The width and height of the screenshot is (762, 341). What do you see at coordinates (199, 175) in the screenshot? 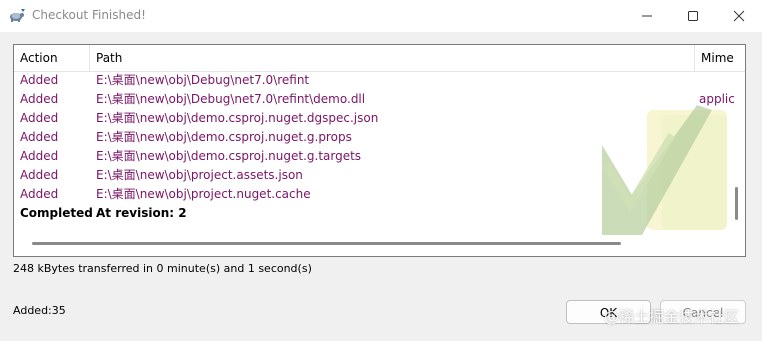
I see `row-path: E:\桌面\new\obj\project.assets.json` at bounding box center [199, 175].